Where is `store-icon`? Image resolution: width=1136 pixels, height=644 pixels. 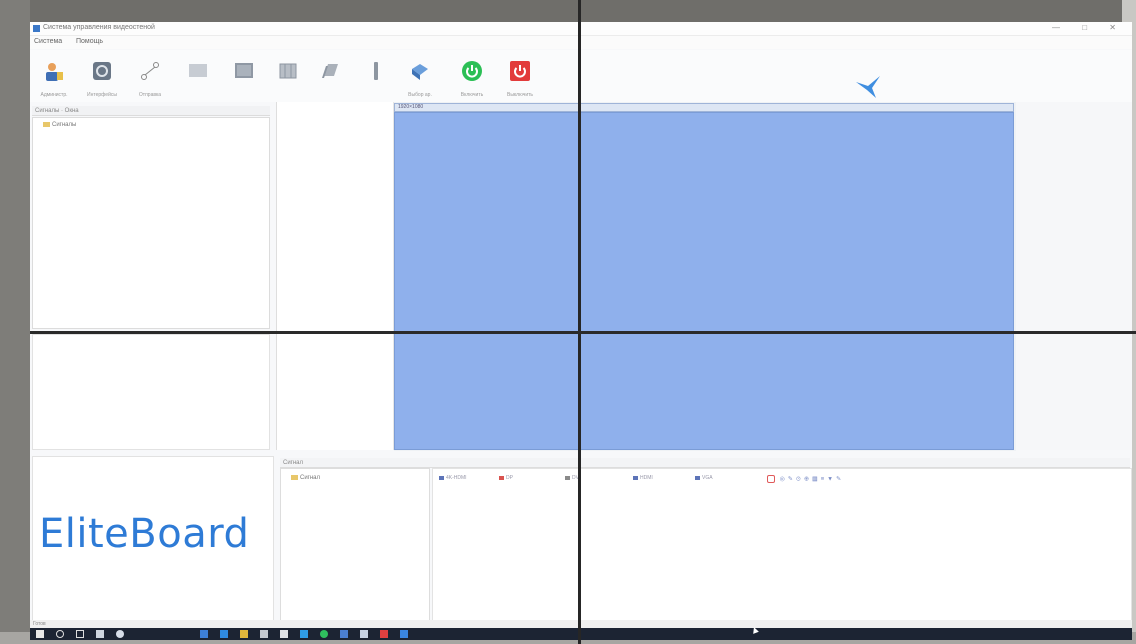
store-icon is located at coordinates (100, 634).